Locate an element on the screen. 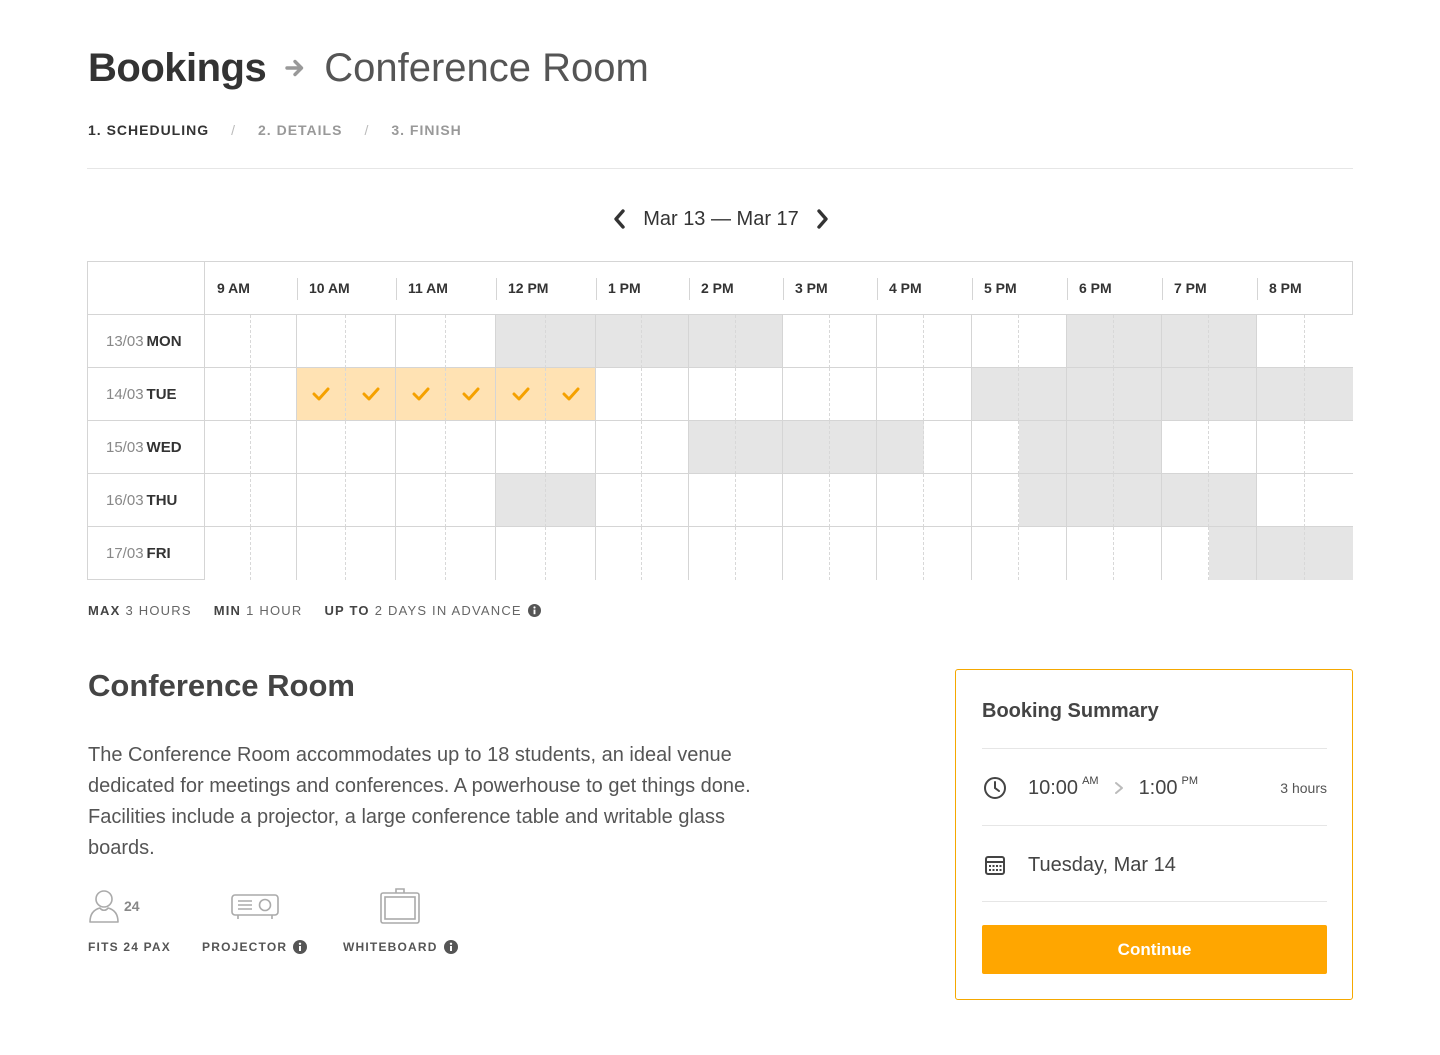 This screenshot has width=1440, height=1055. rule-advance: UP TO 2 DAYS IN ADVANCE is located at coordinates (432, 610).